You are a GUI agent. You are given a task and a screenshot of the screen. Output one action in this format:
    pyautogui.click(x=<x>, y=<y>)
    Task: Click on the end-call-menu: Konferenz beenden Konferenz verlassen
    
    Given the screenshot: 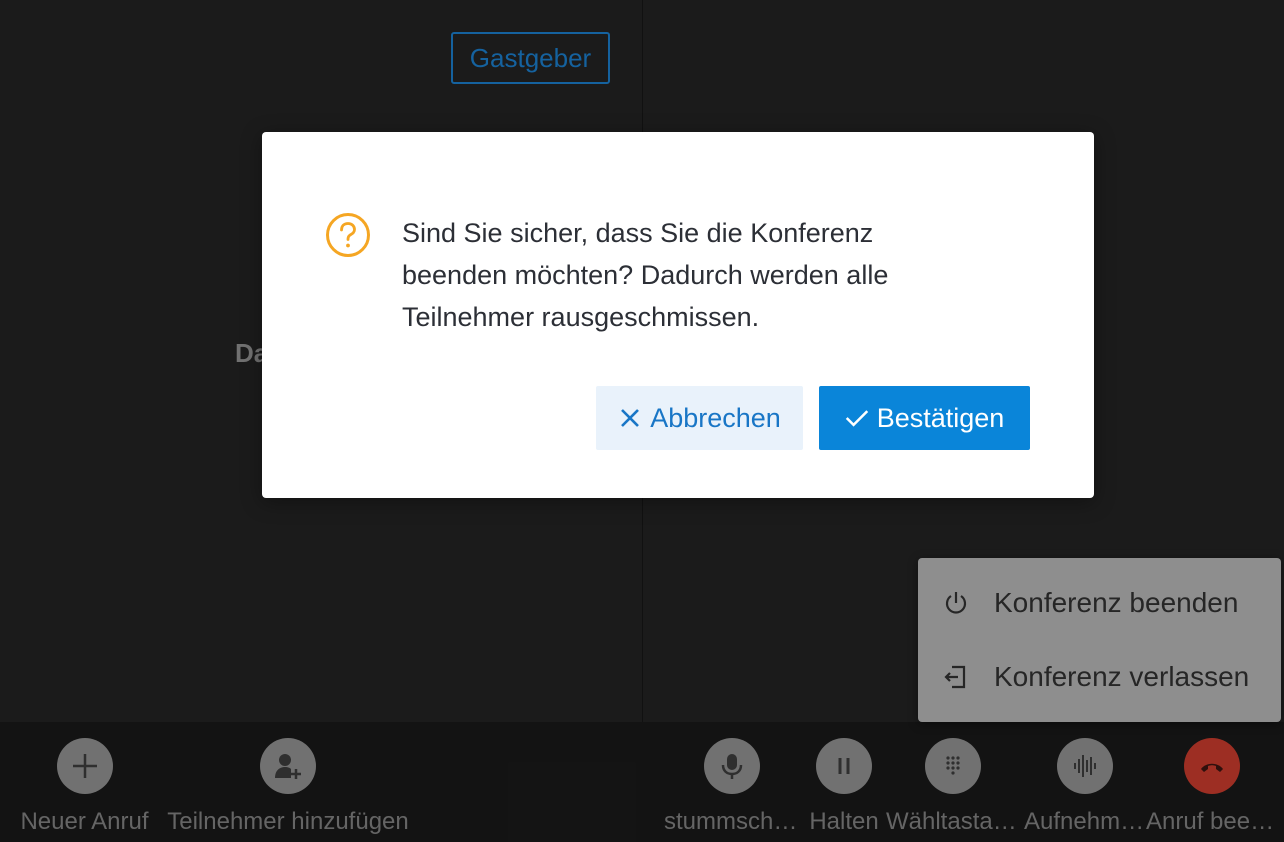 What is the action you would take?
    pyautogui.click(x=1099, y=640)
    